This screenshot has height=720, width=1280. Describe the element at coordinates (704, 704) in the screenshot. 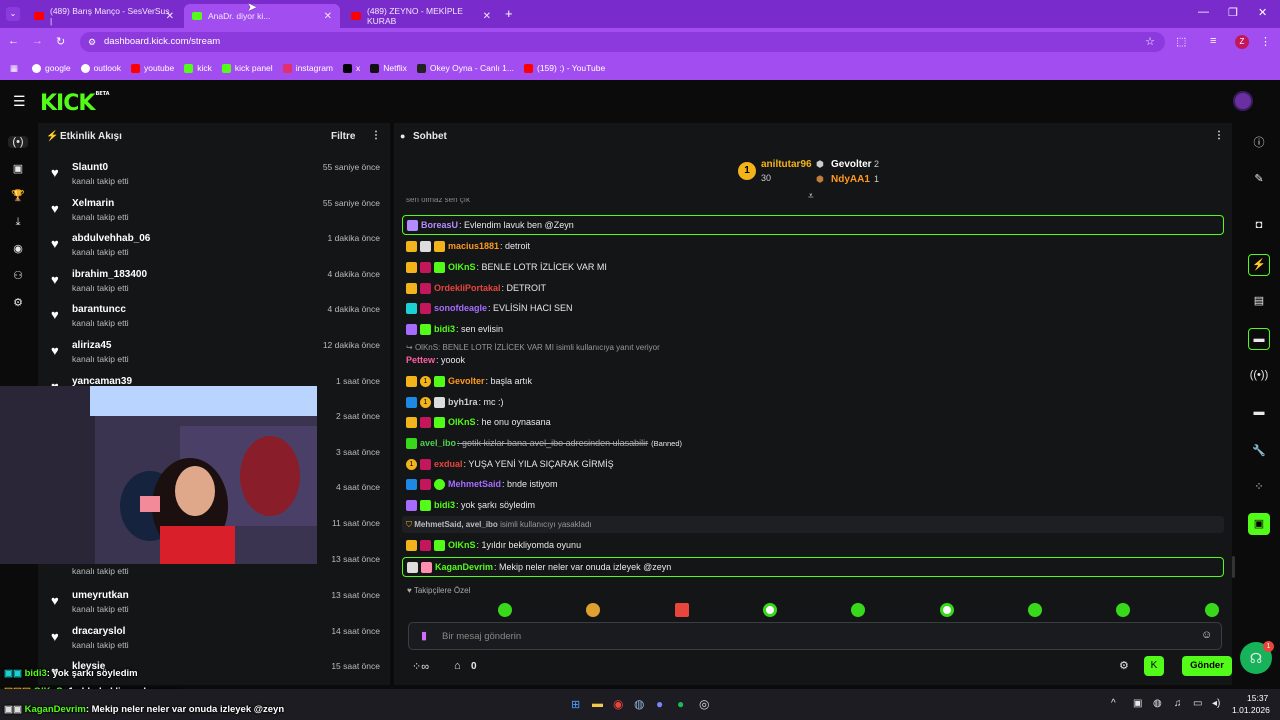

I see `obs-icon: ◎` at that location.